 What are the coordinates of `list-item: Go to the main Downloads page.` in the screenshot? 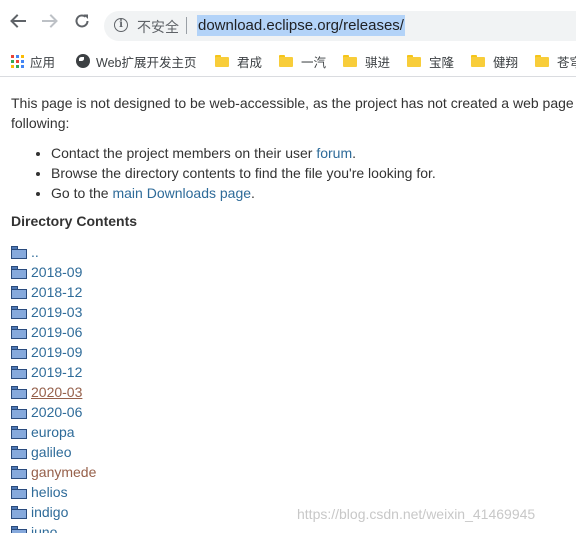 It's located at (243, 193).